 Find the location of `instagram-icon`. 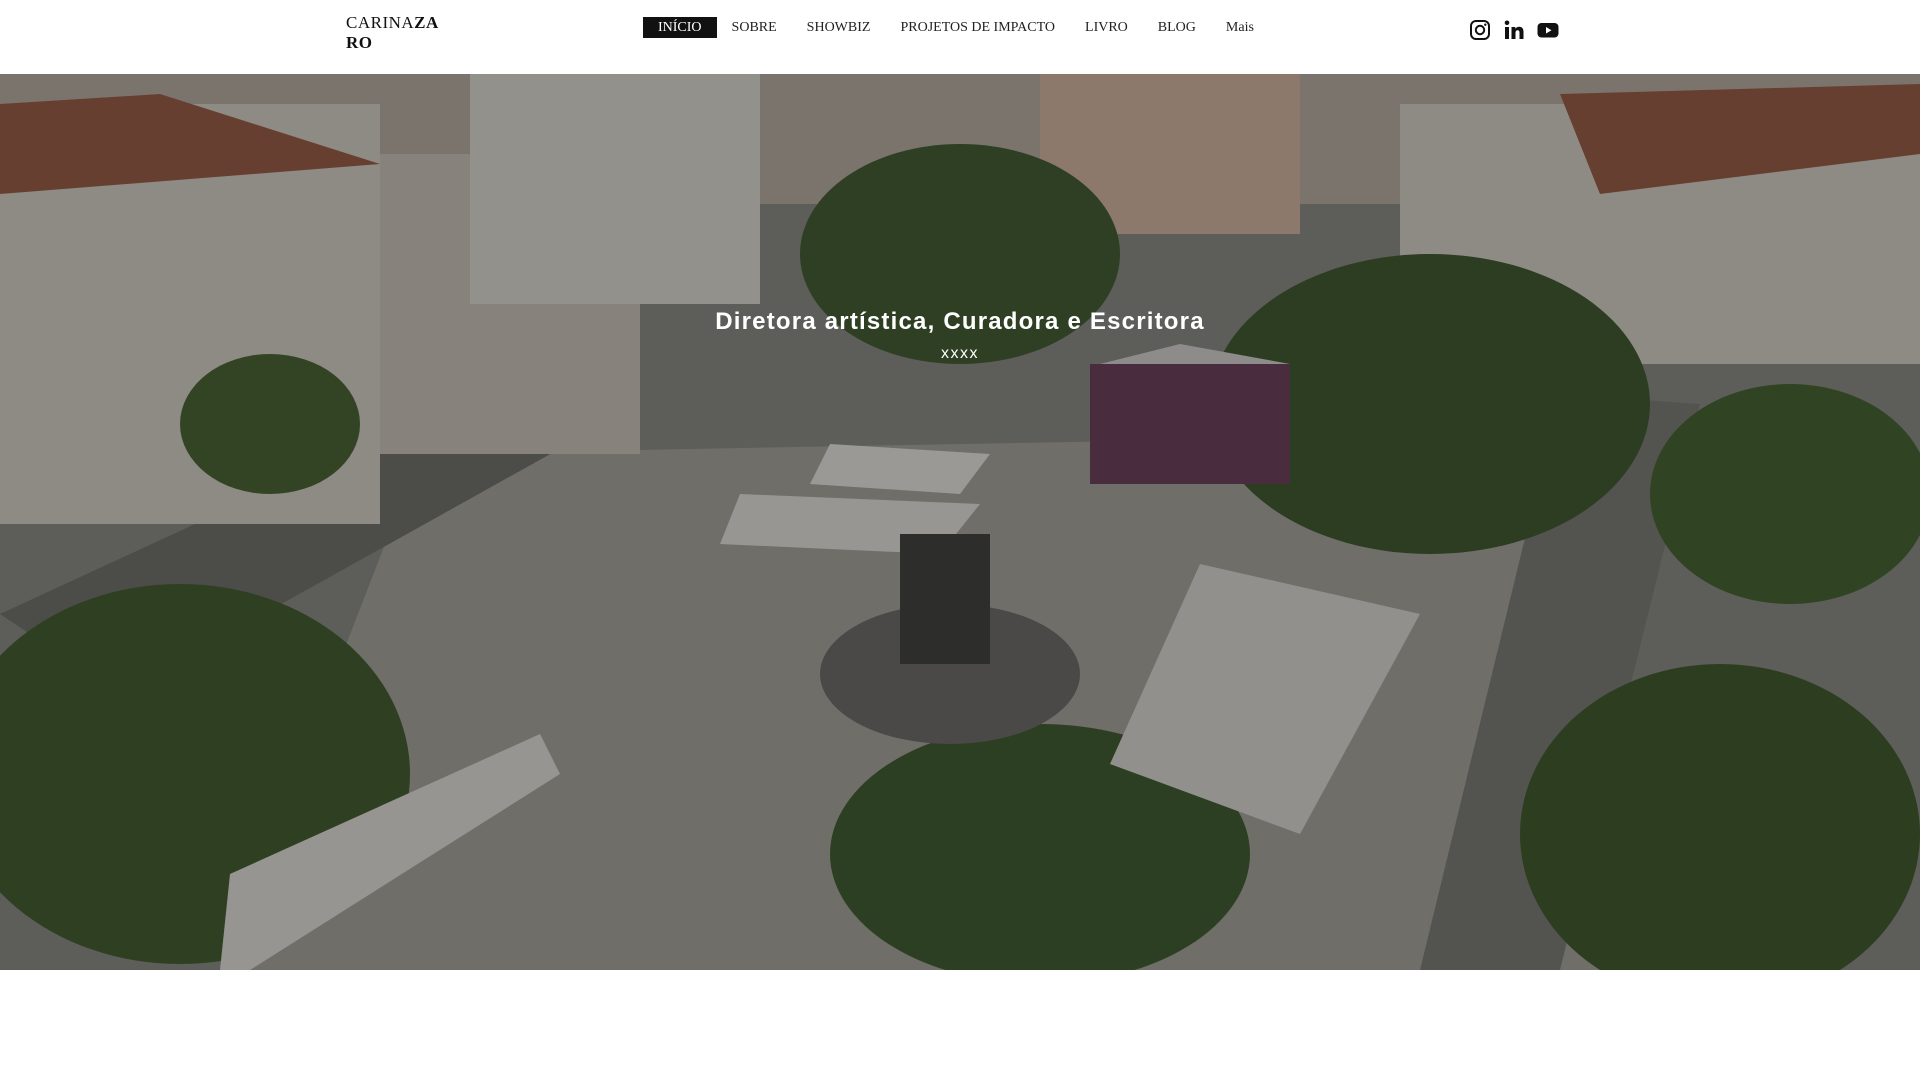

instagram-icon is located at coordinates (1480, 30).